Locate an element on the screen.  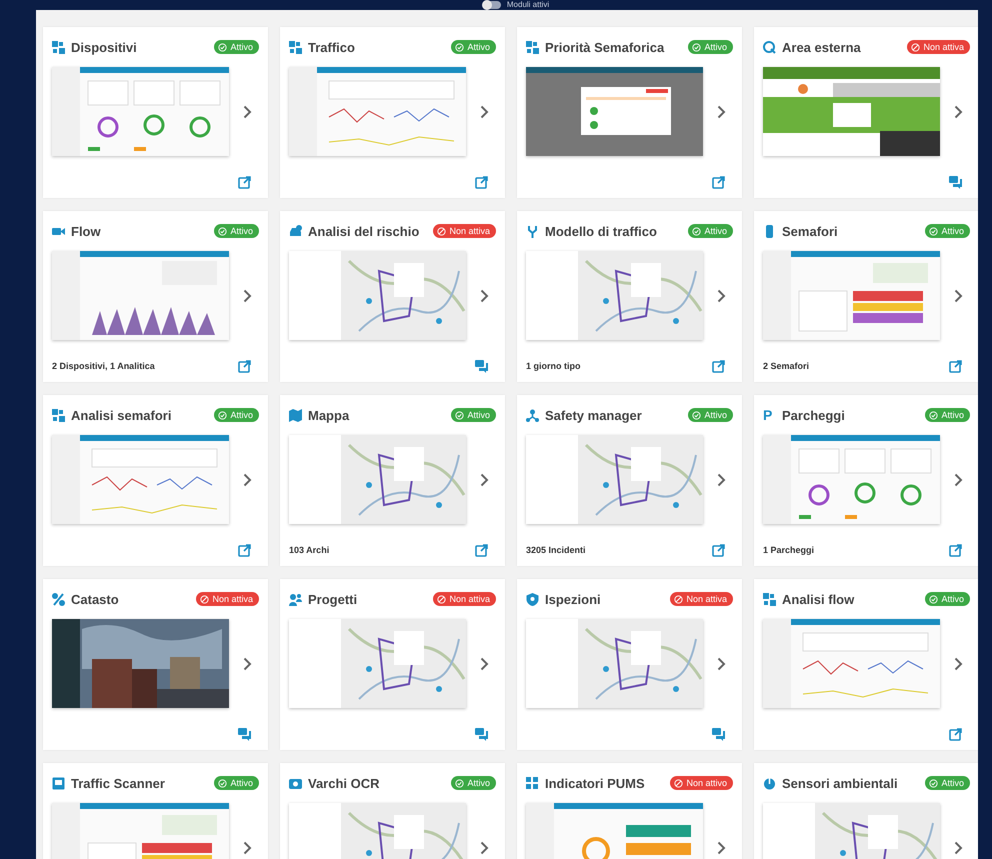
map-icon is located at coordinates (295, 415).